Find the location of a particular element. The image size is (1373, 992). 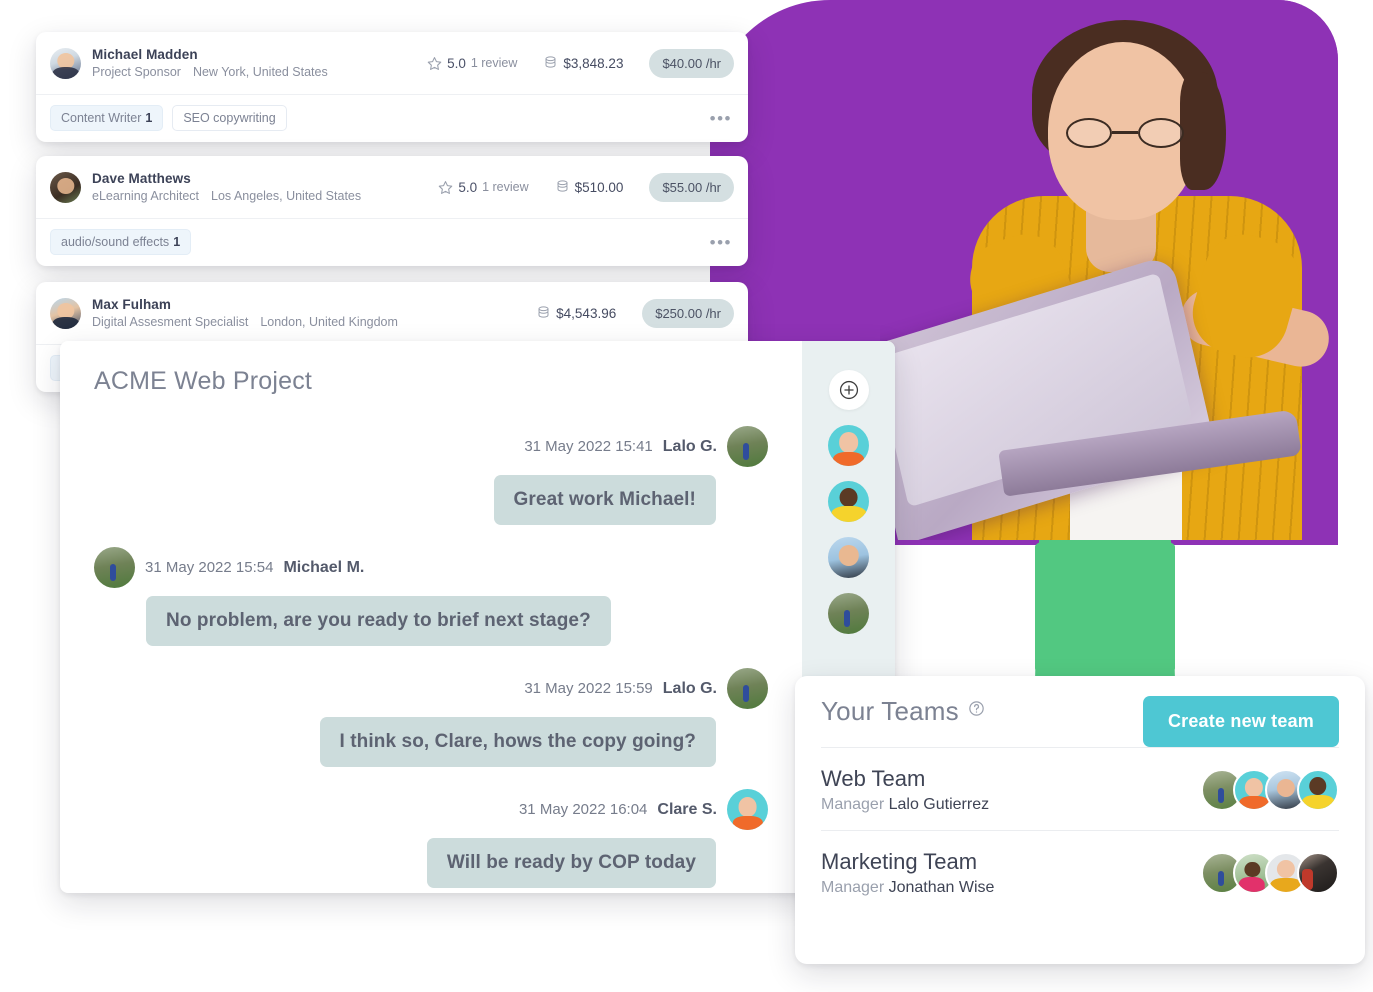

team-row: Marketing Team Manager Jonathan Wise is located at coordinates (1080, 871).